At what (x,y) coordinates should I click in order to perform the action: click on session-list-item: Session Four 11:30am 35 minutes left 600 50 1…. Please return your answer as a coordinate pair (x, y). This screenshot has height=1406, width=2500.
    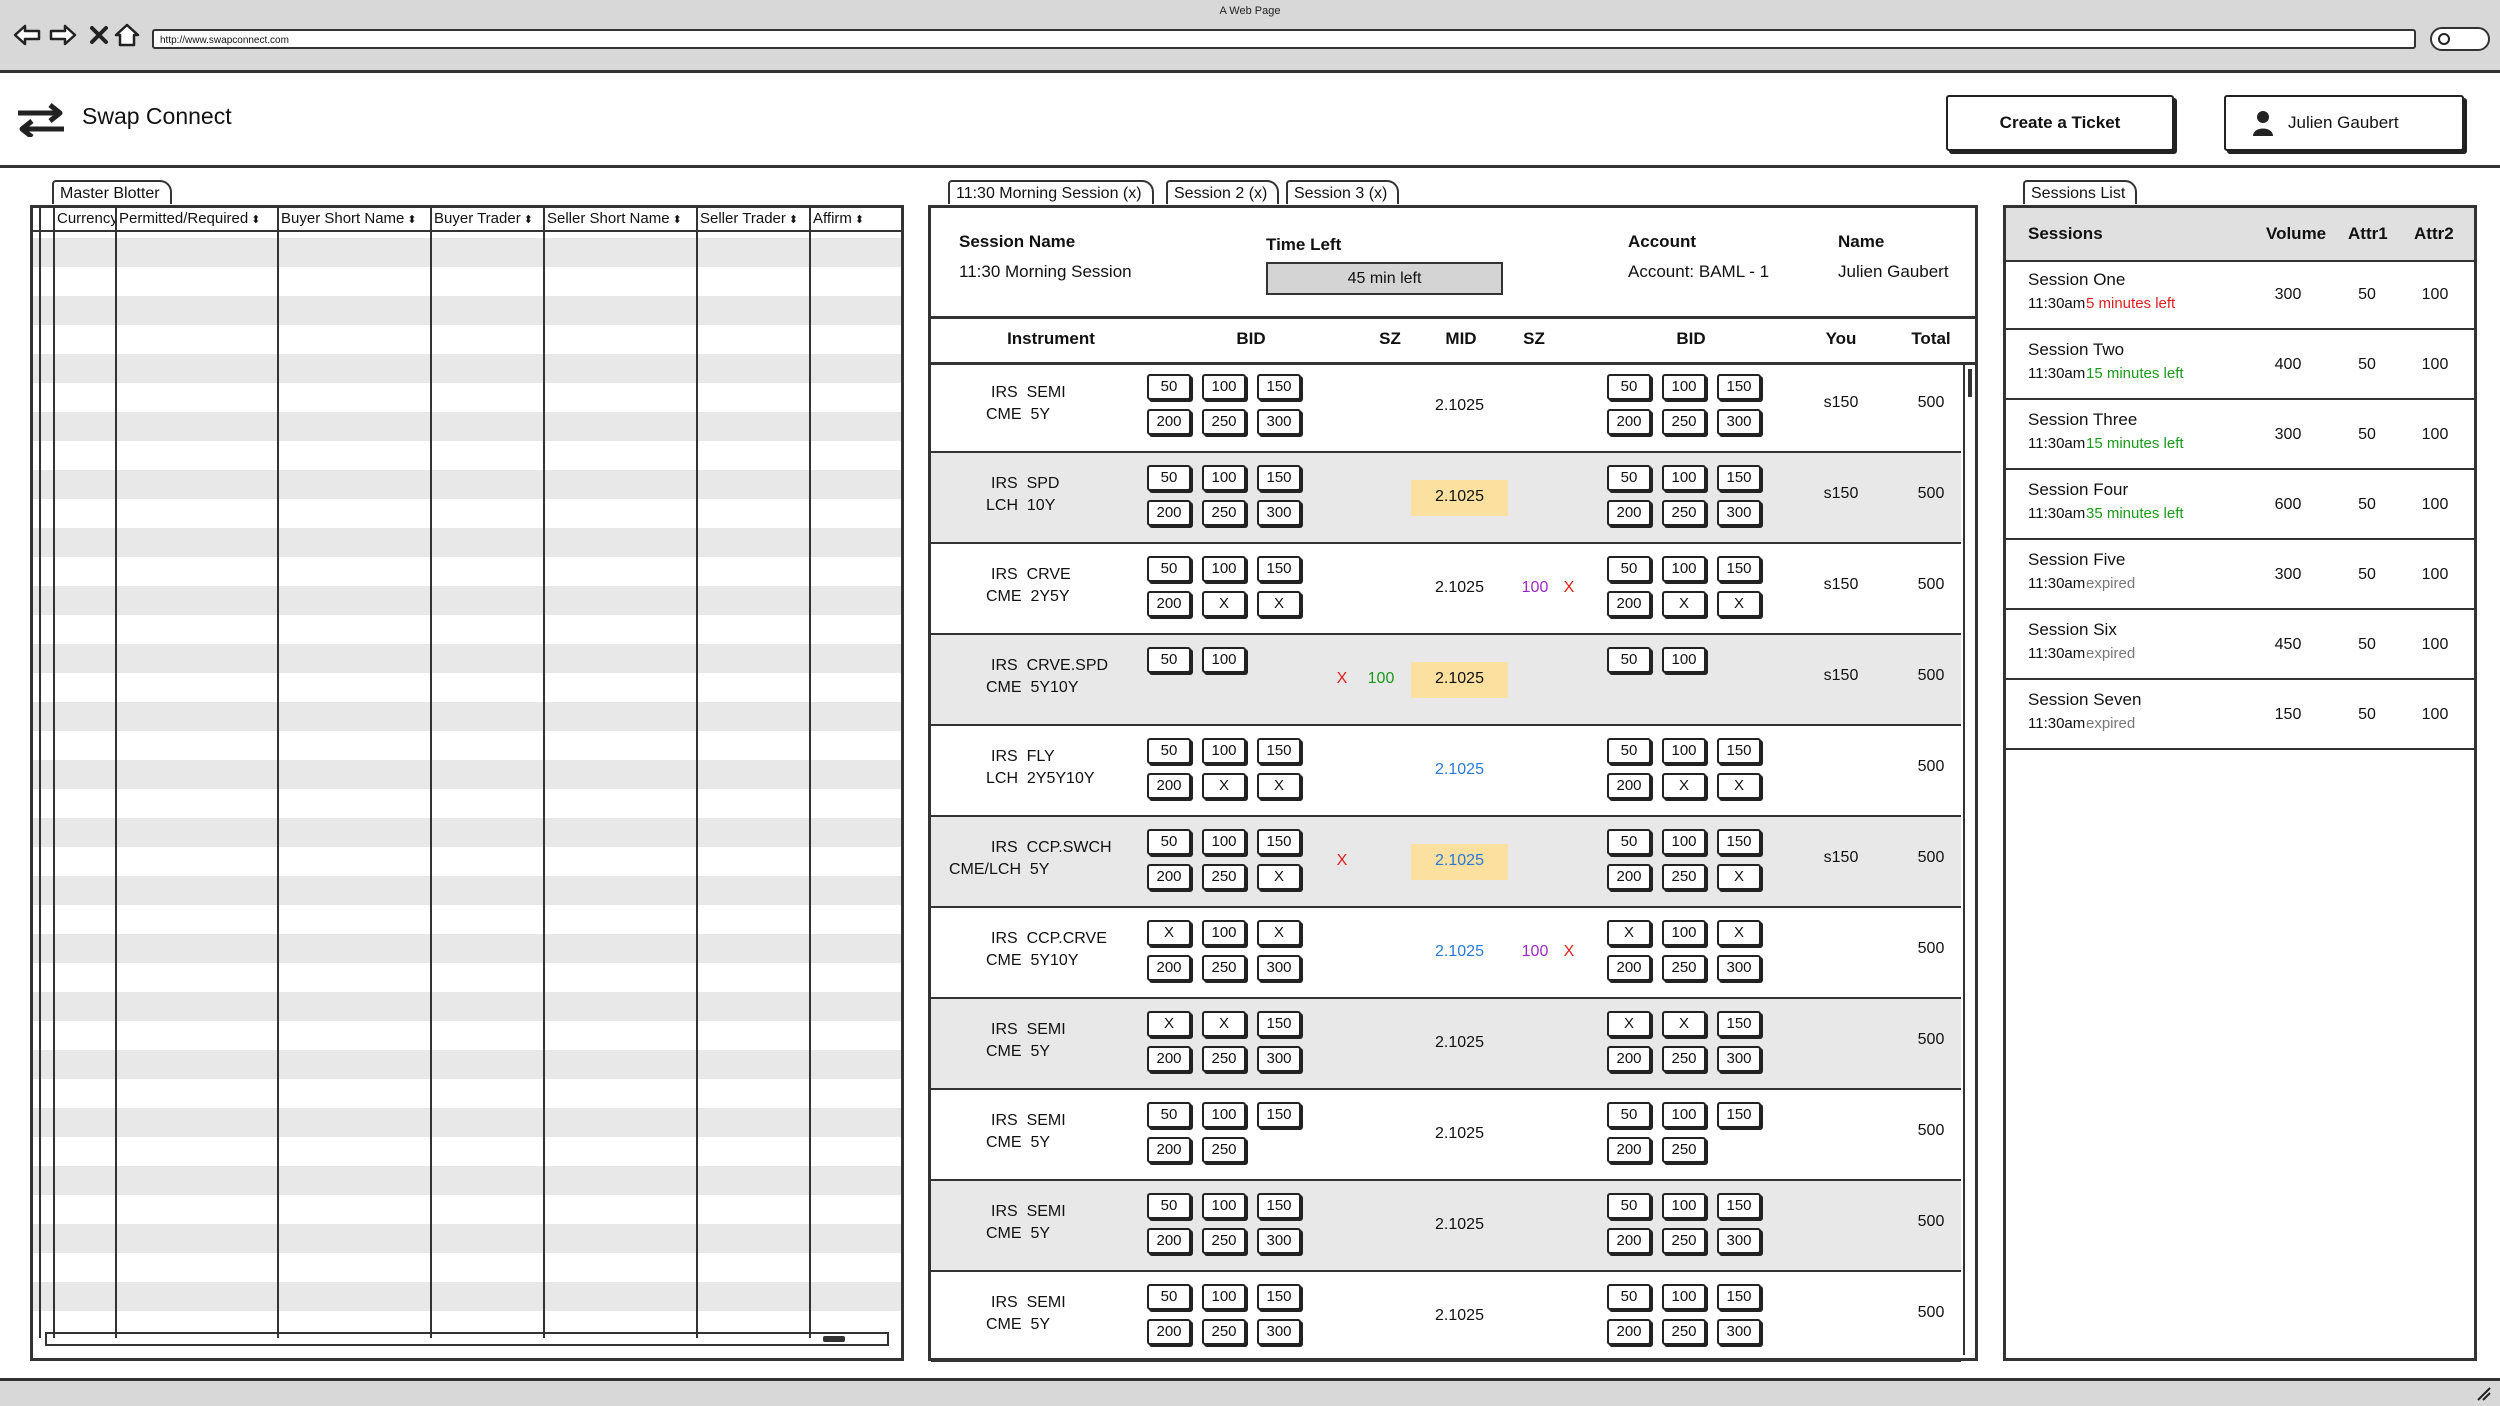
    Looking at the image, I should click on (2240, 505).